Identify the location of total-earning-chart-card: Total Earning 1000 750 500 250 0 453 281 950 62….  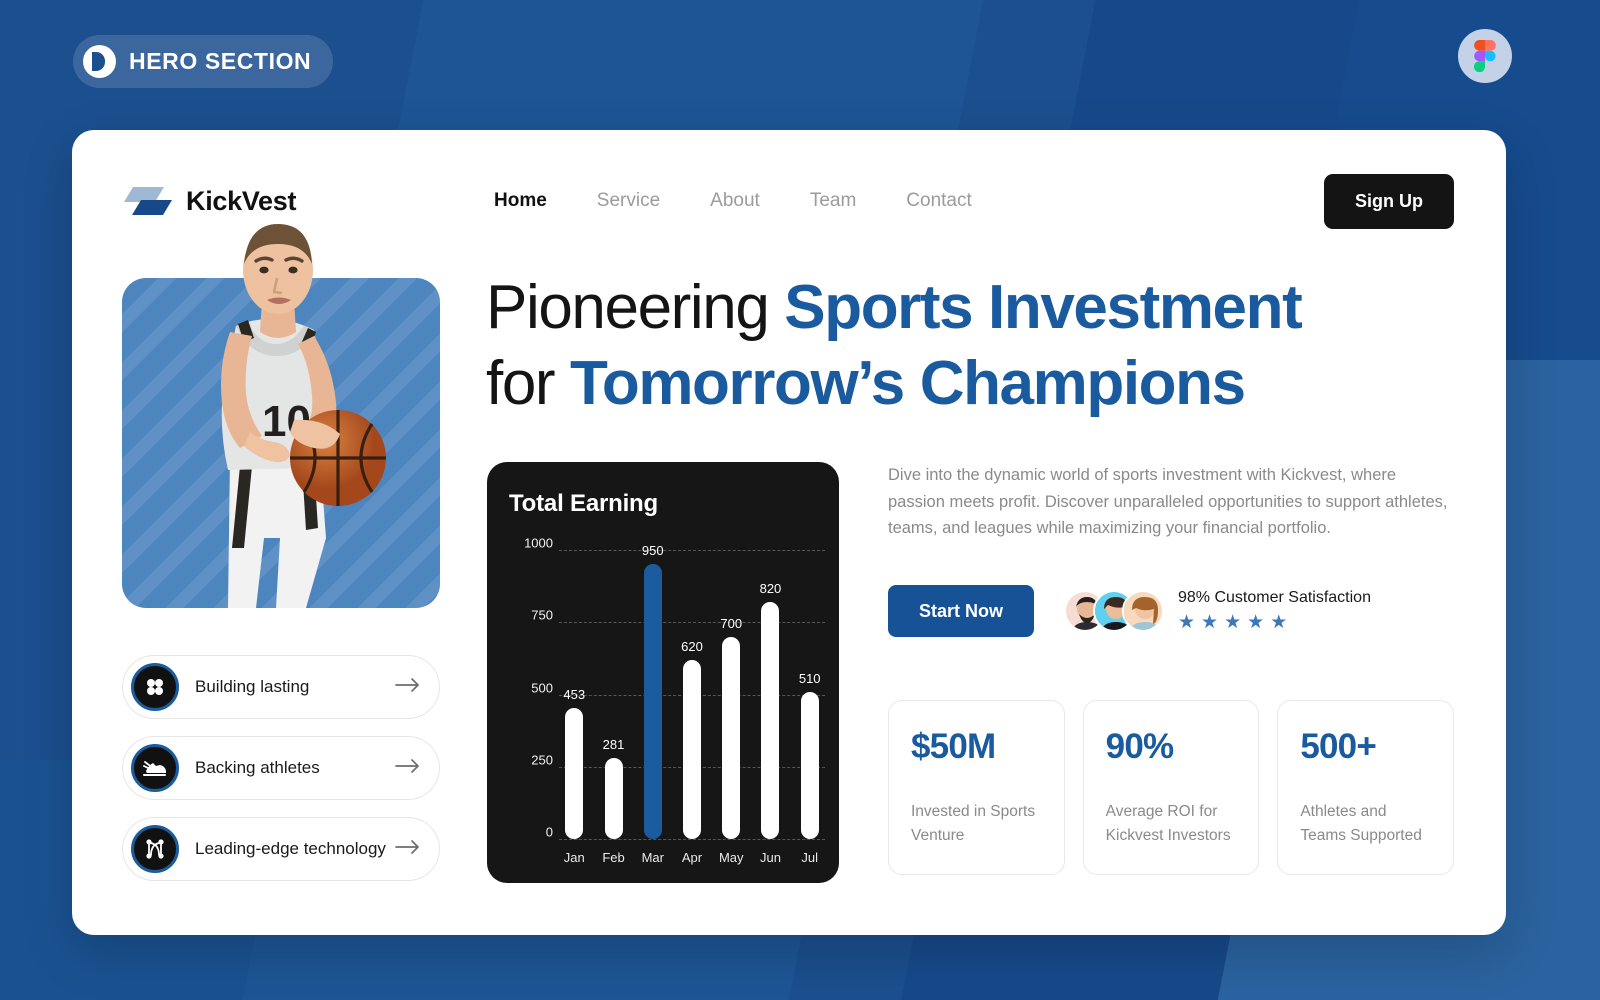
(663, 672).